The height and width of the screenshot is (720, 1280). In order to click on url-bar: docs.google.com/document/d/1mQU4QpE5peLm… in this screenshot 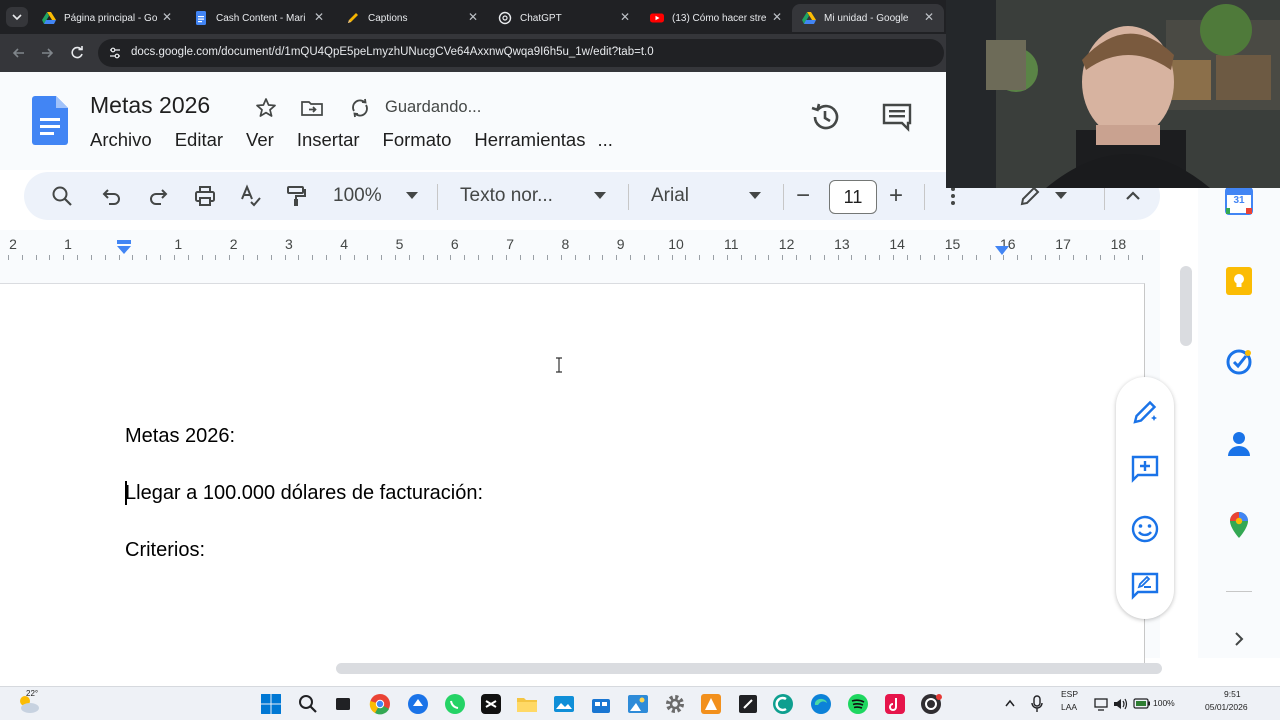, I will do `click(521, 53)`.